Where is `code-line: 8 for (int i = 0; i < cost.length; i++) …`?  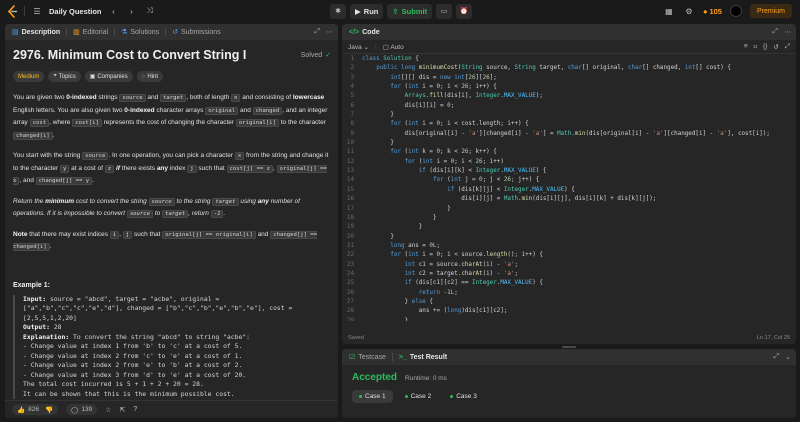 code-line: 8 for (int i = 0; i < cost.length; i++) … is located at coordinates (569, 124).